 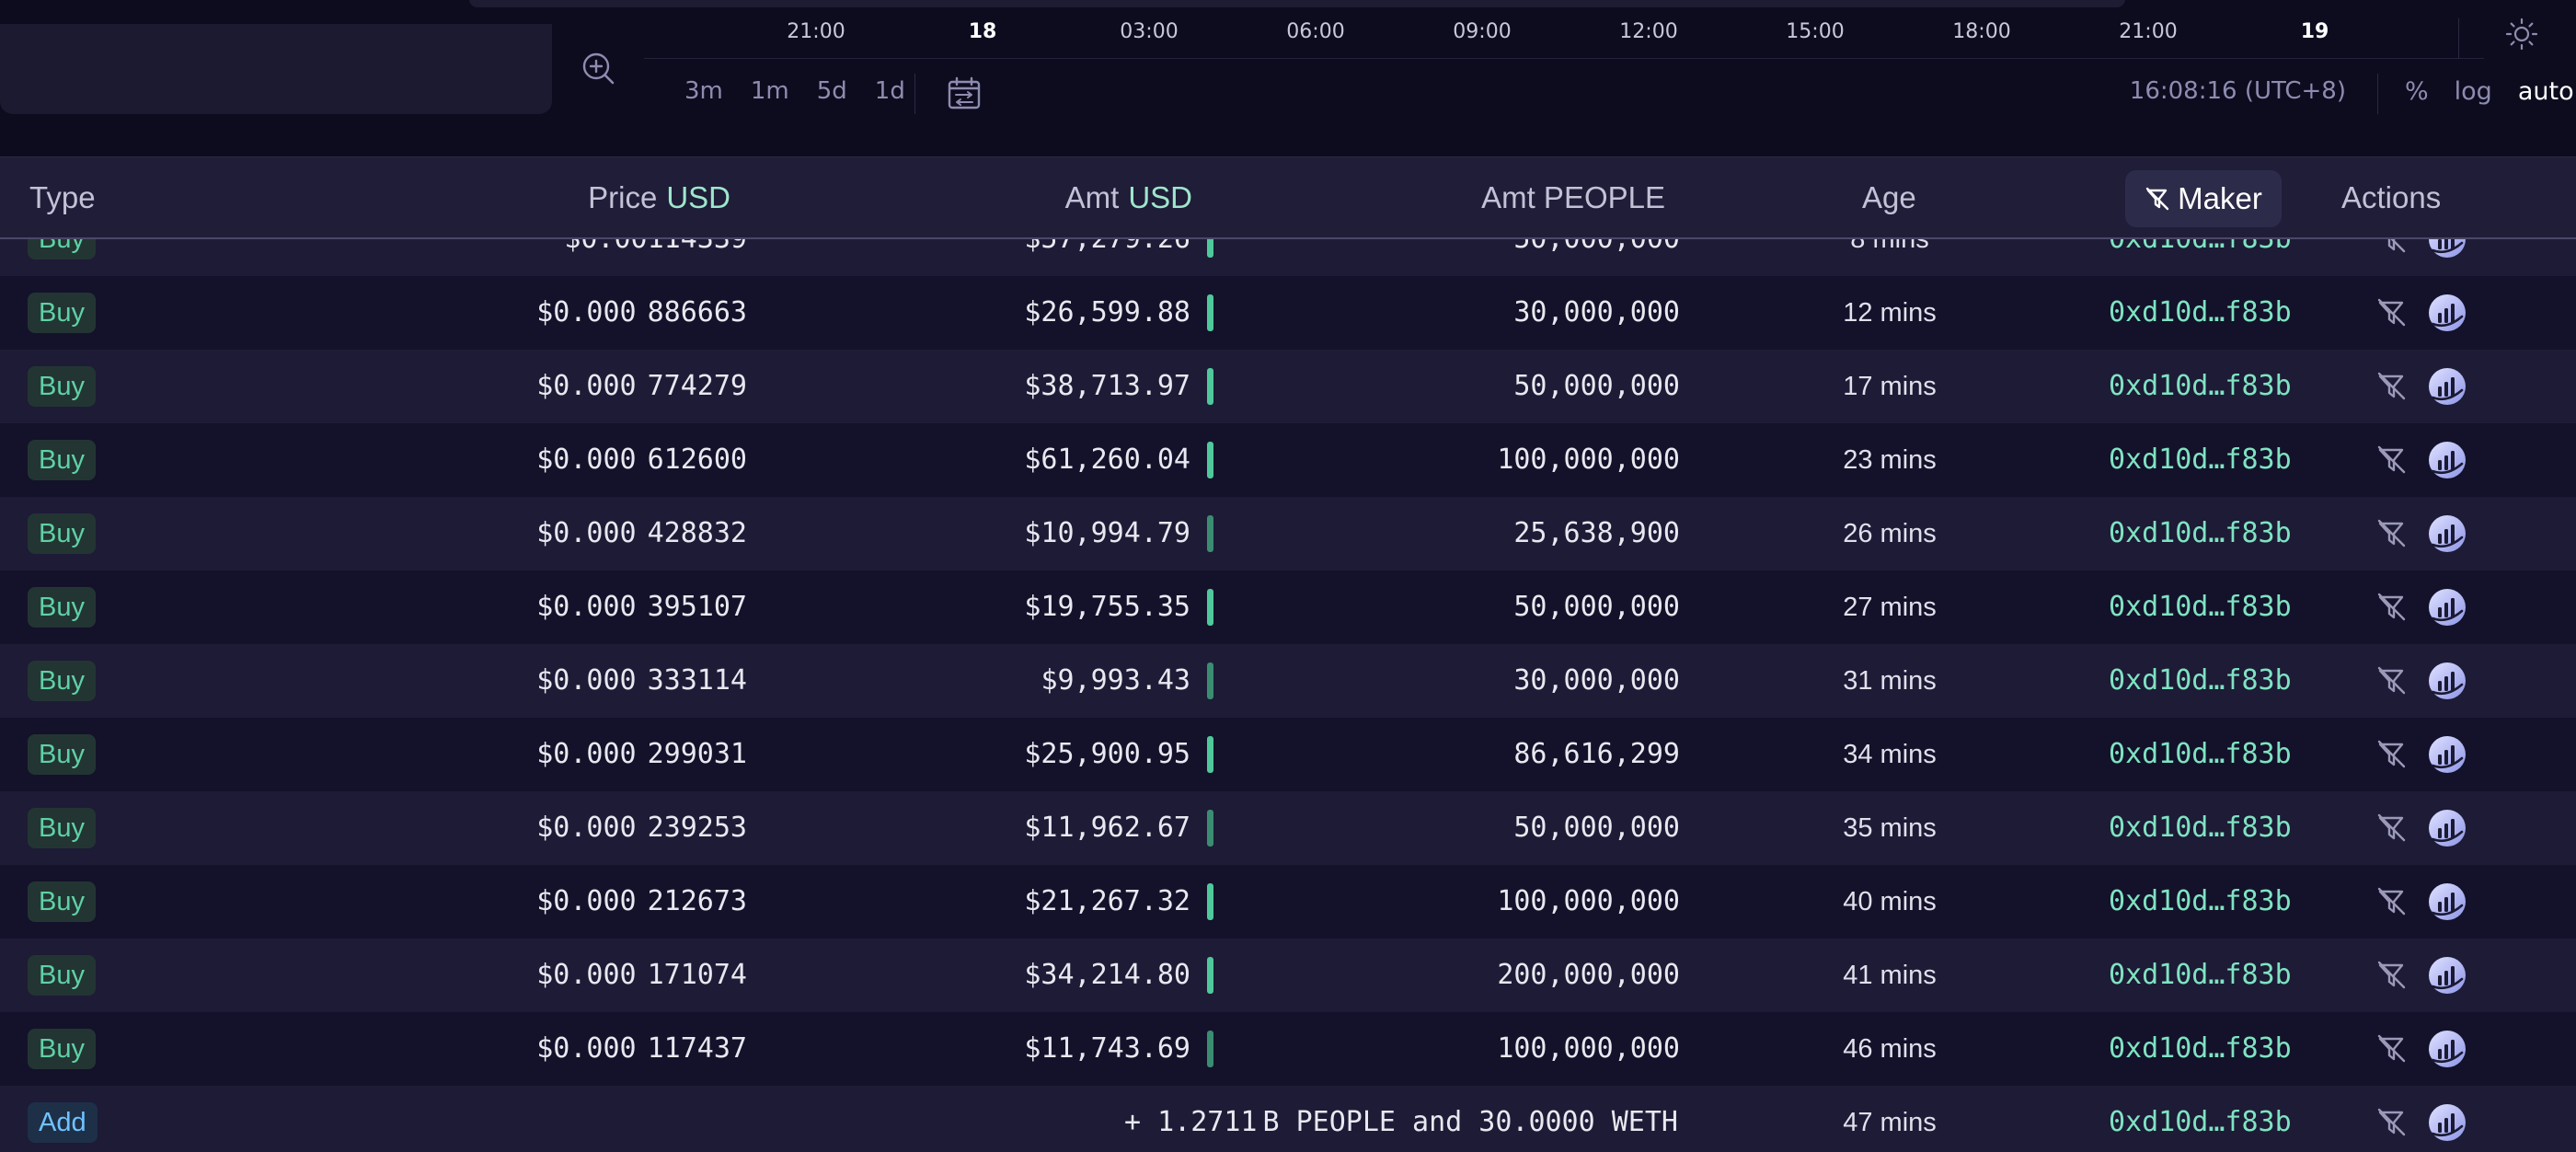 What do you see at coordinates (1889, 197) in the screenshot?
I see `column-header-age: Age` at bounding box center [1889, 197].